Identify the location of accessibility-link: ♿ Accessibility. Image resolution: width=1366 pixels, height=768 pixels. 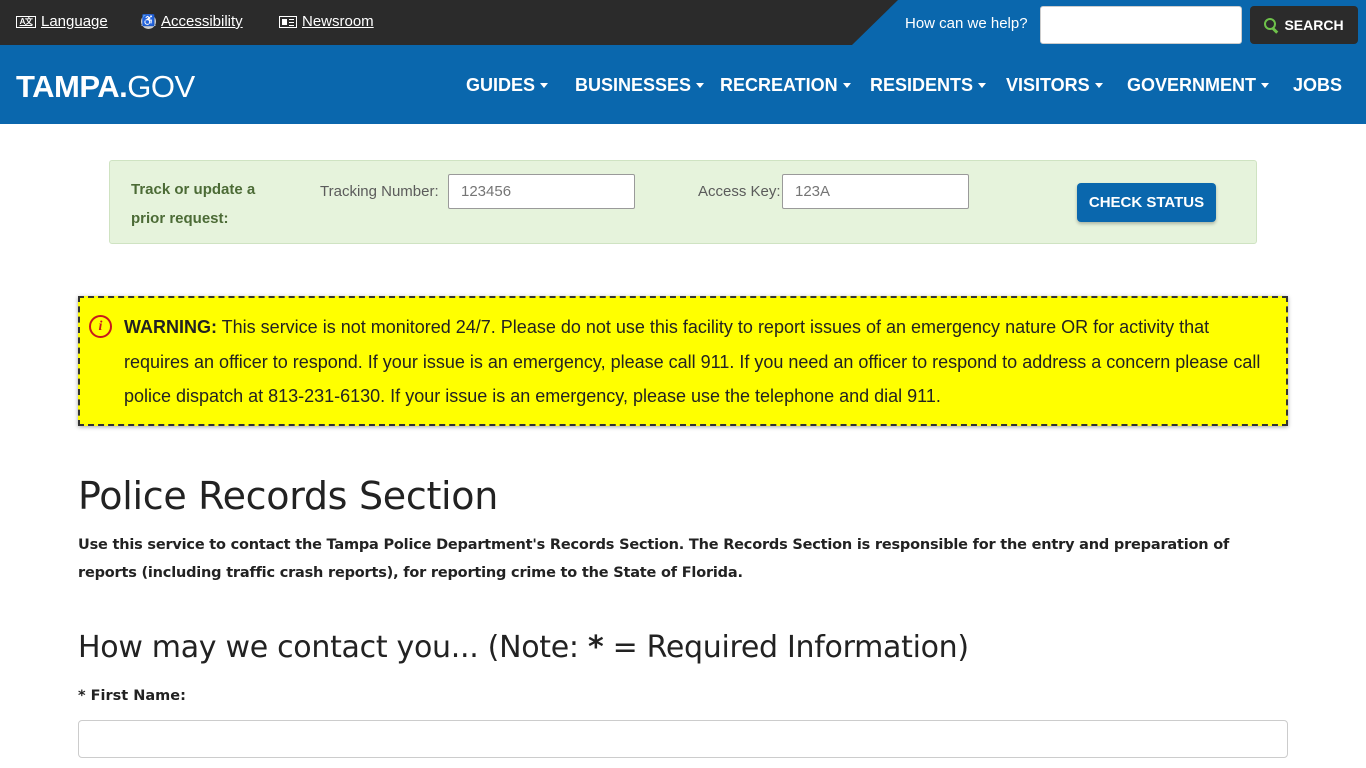
(192, 21).